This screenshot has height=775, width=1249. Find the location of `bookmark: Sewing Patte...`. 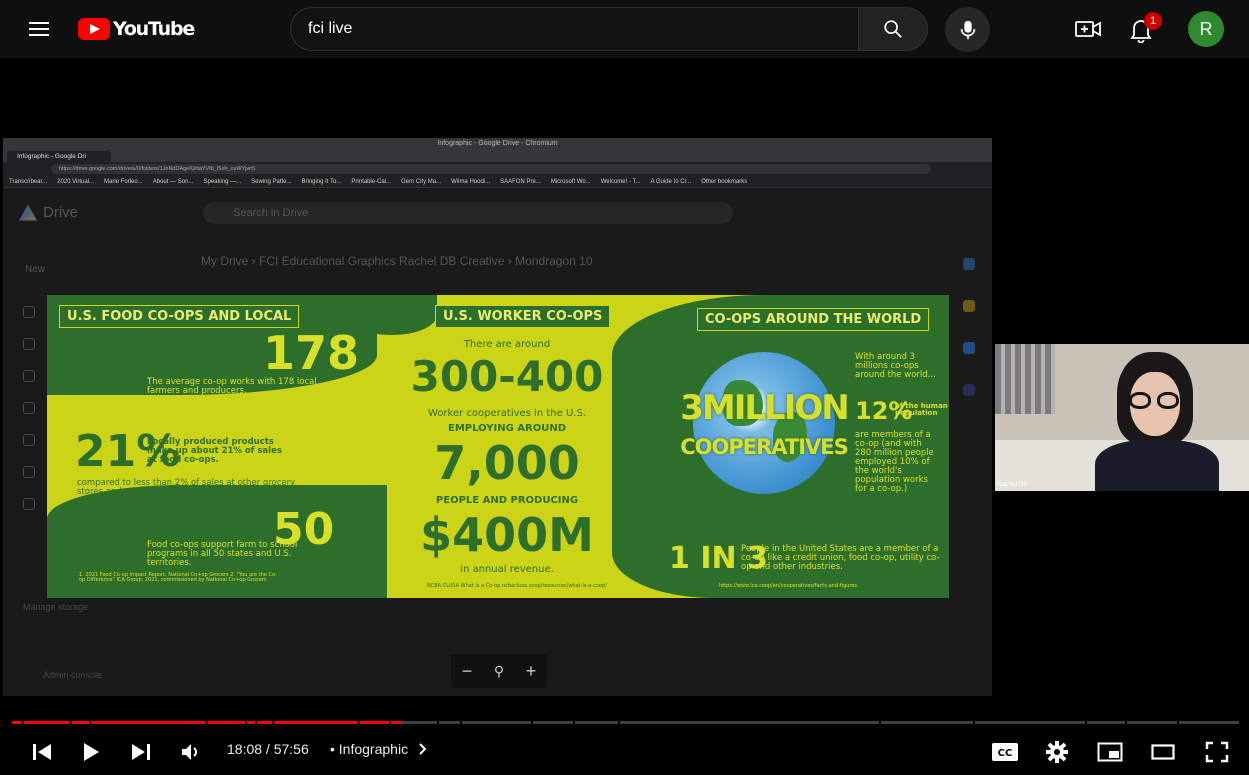

bookmark: Sewing Patte... is located at coordinates (271, 182).